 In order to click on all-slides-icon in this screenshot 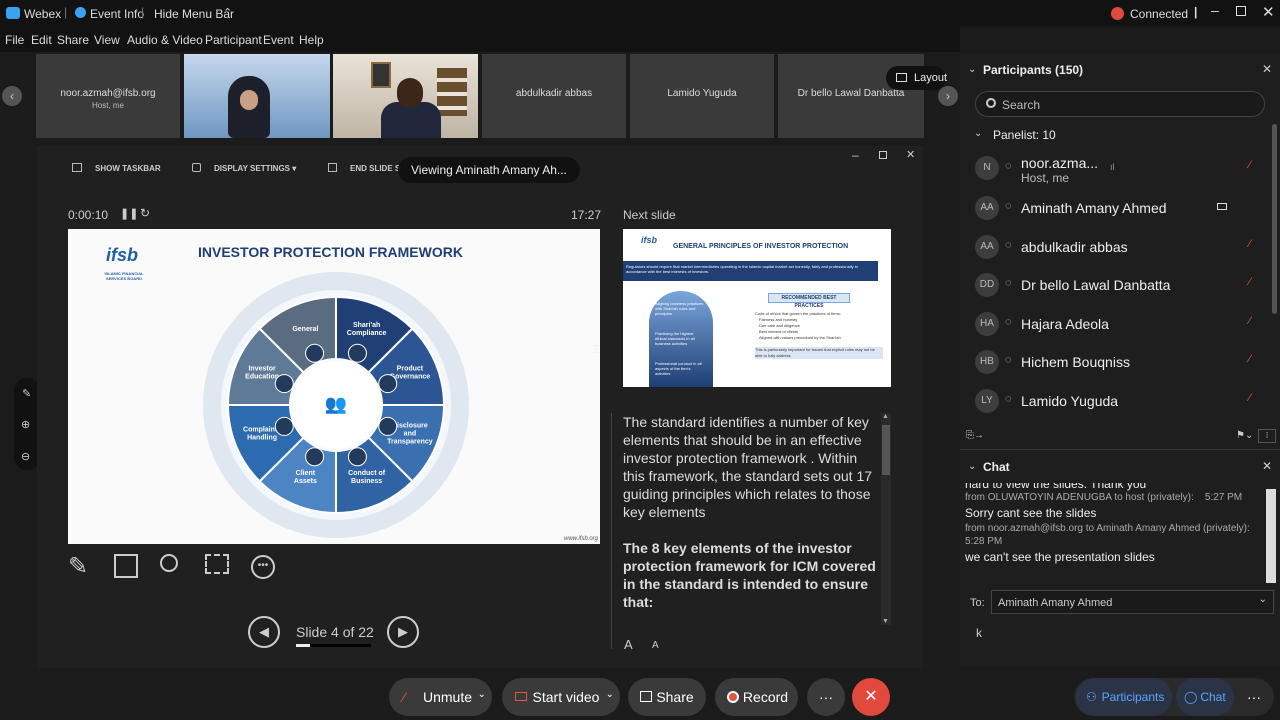, I will do `click(126, 566)`.